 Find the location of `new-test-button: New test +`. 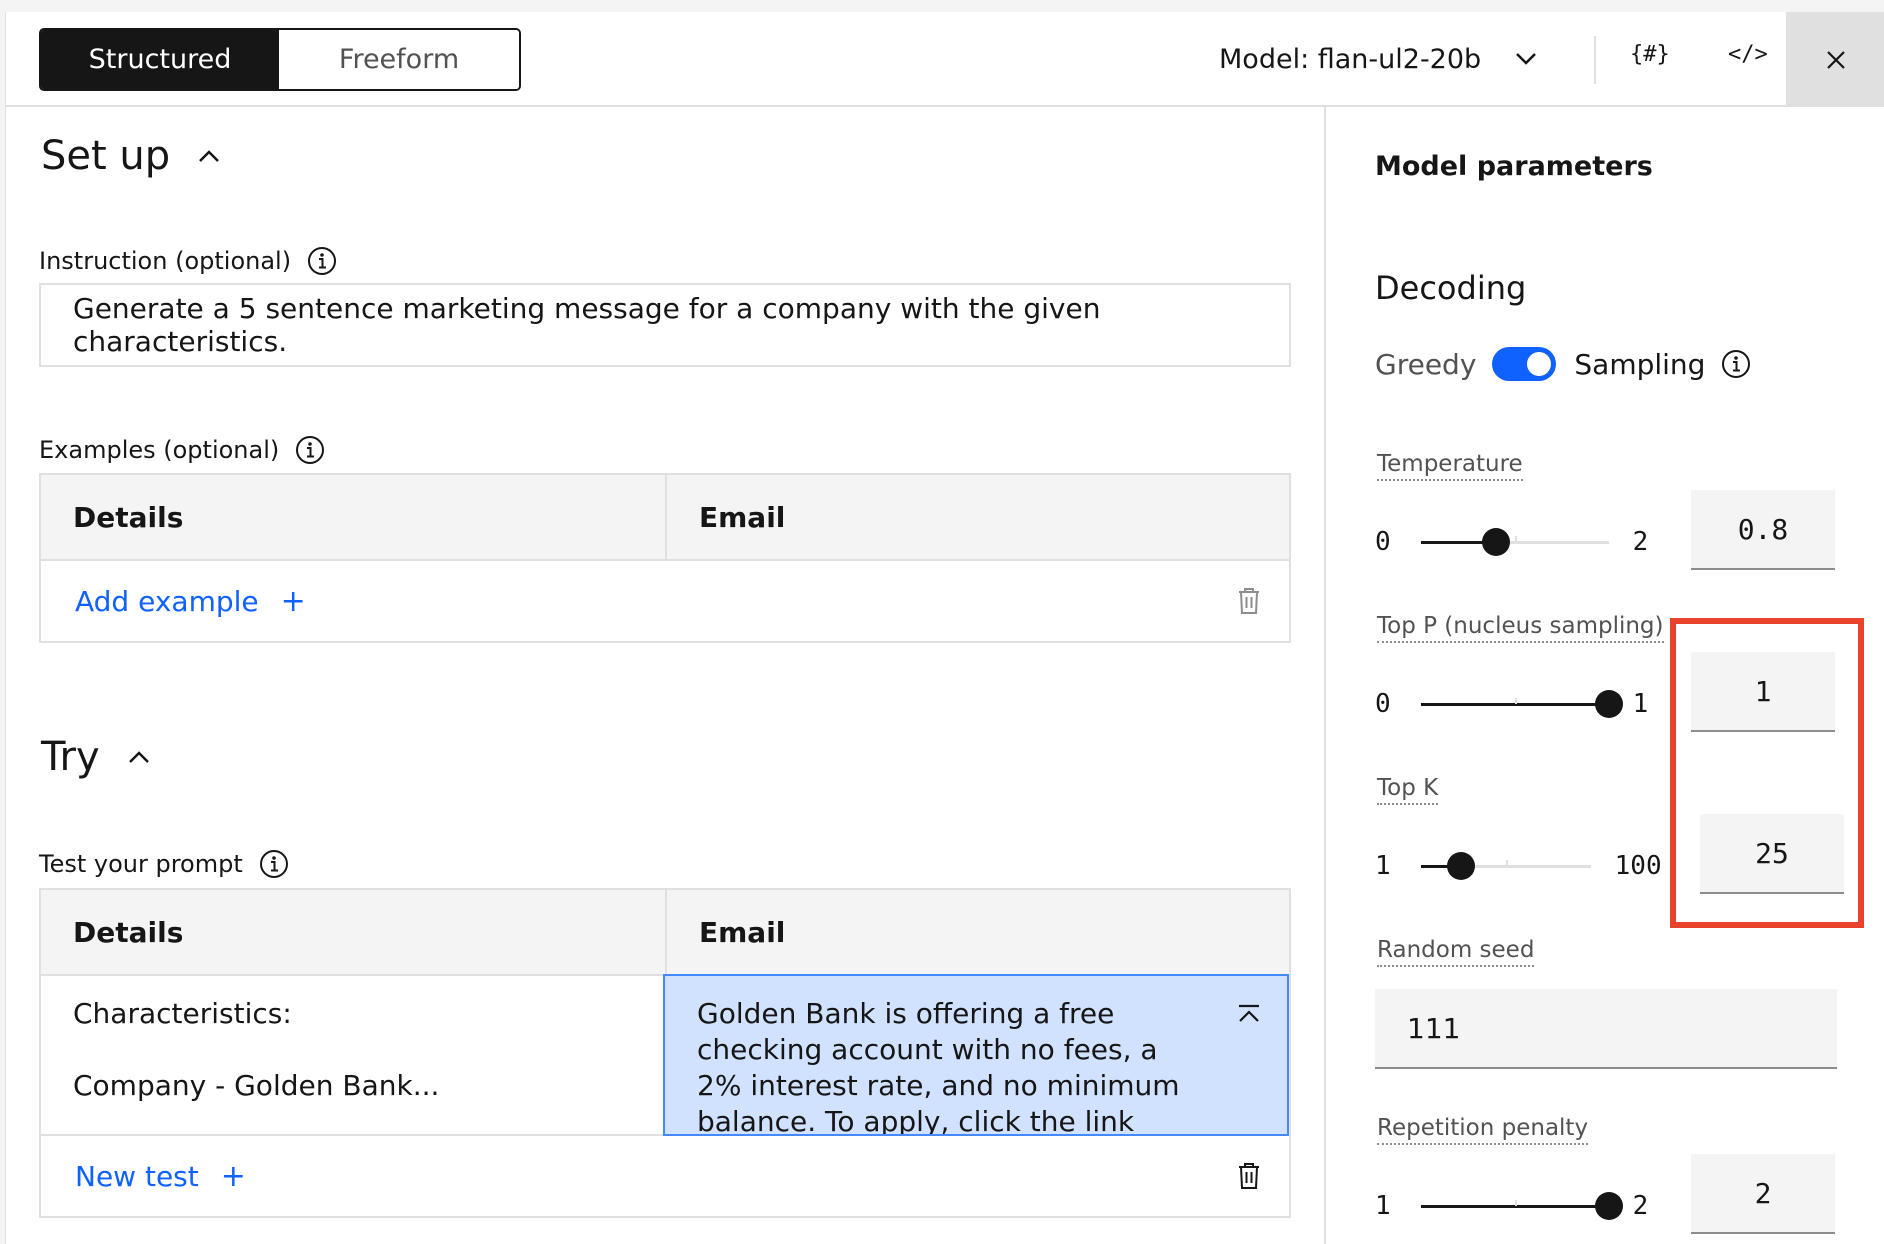

new-test-button: New test + is located at coordinates (160, 1176).